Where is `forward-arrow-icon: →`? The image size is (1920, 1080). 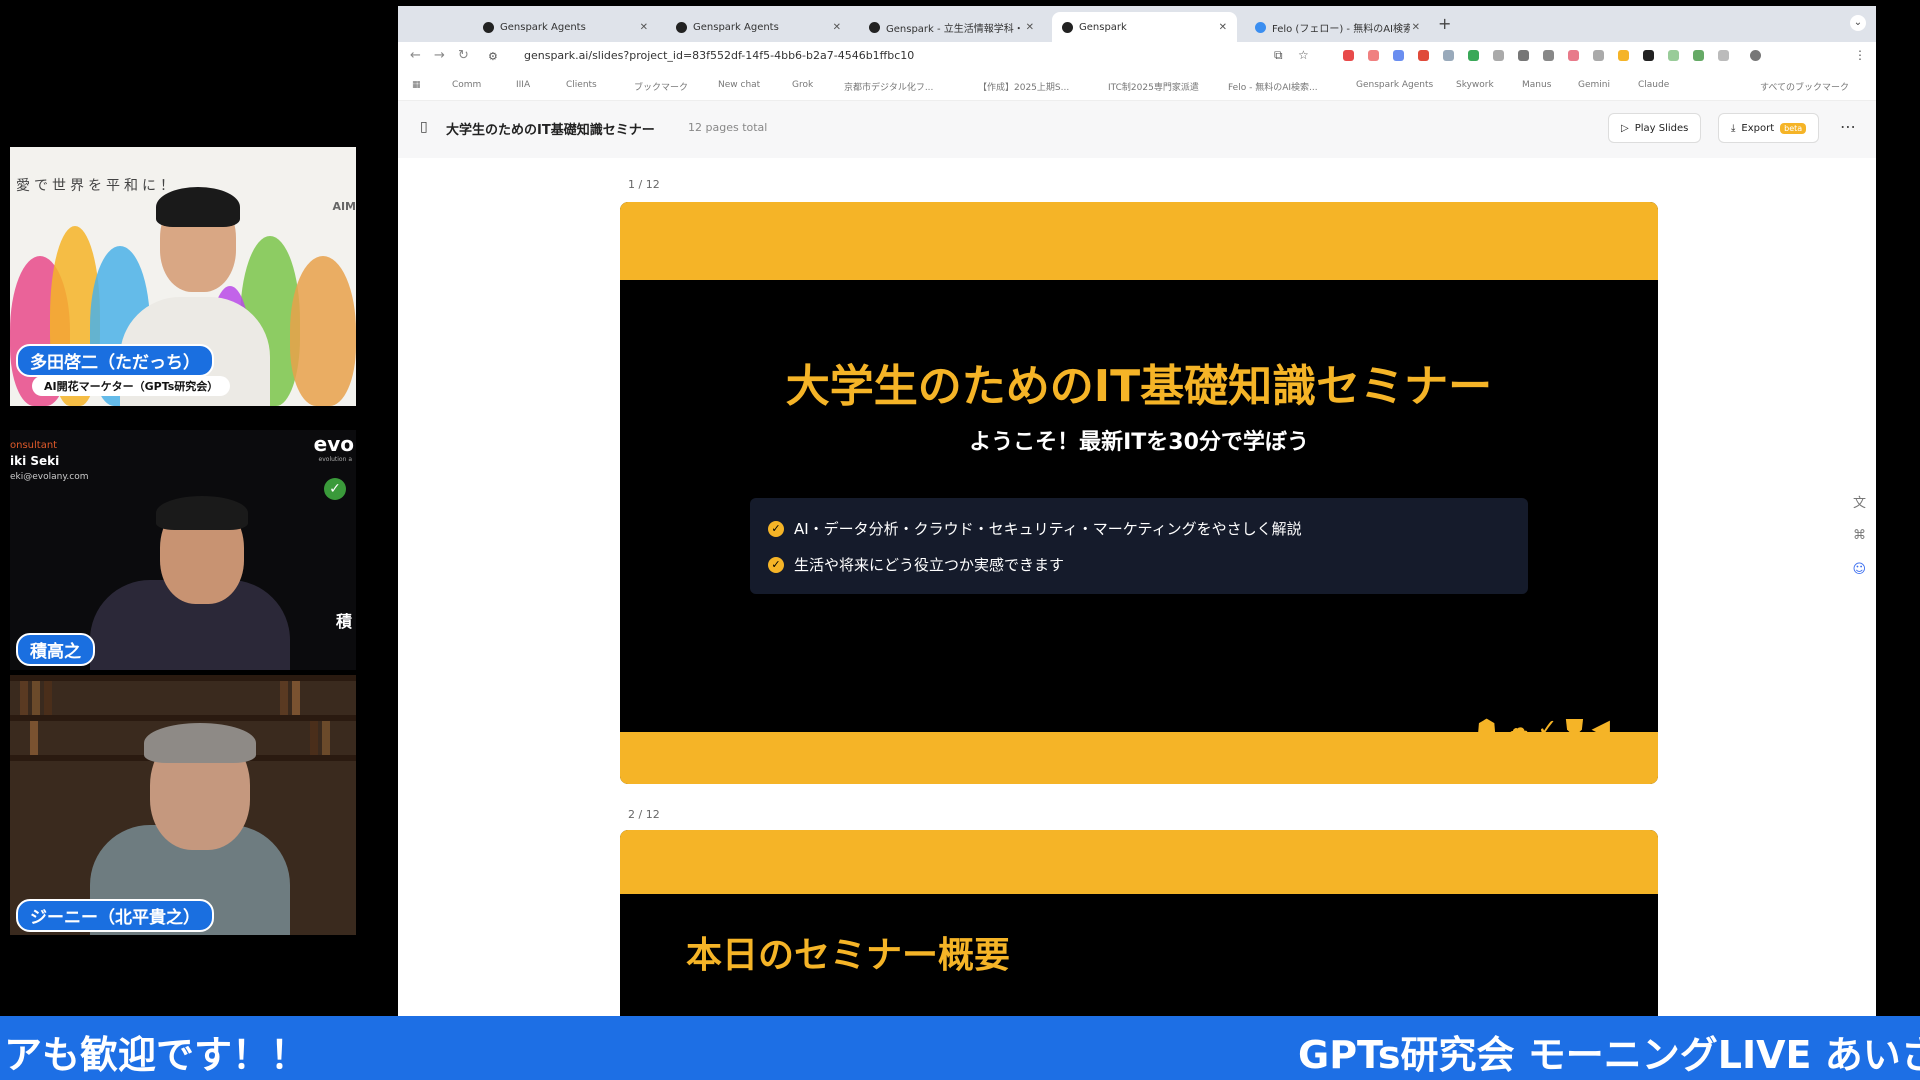 forward-arrow-icon: → is located at coordinates (439, 55).